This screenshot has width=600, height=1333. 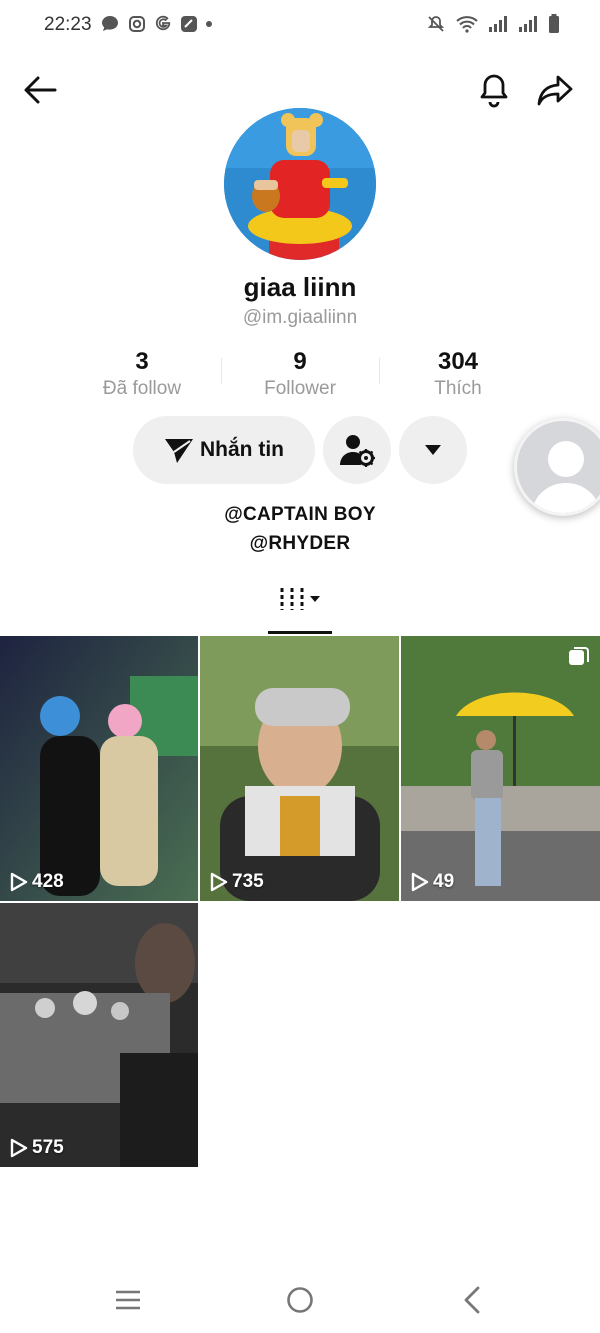 I want to click on stat-followers: 9 Follower, so click(x=300, y=374).